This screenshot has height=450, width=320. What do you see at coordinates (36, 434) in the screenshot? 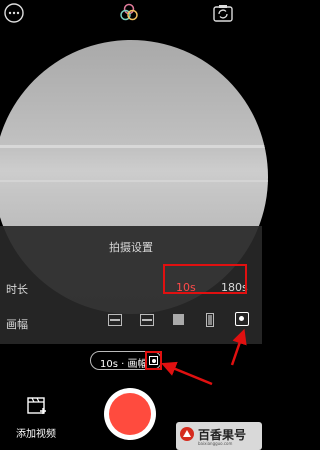
I see `add-video-label: 添加视频` at bounding box center [36, 434].